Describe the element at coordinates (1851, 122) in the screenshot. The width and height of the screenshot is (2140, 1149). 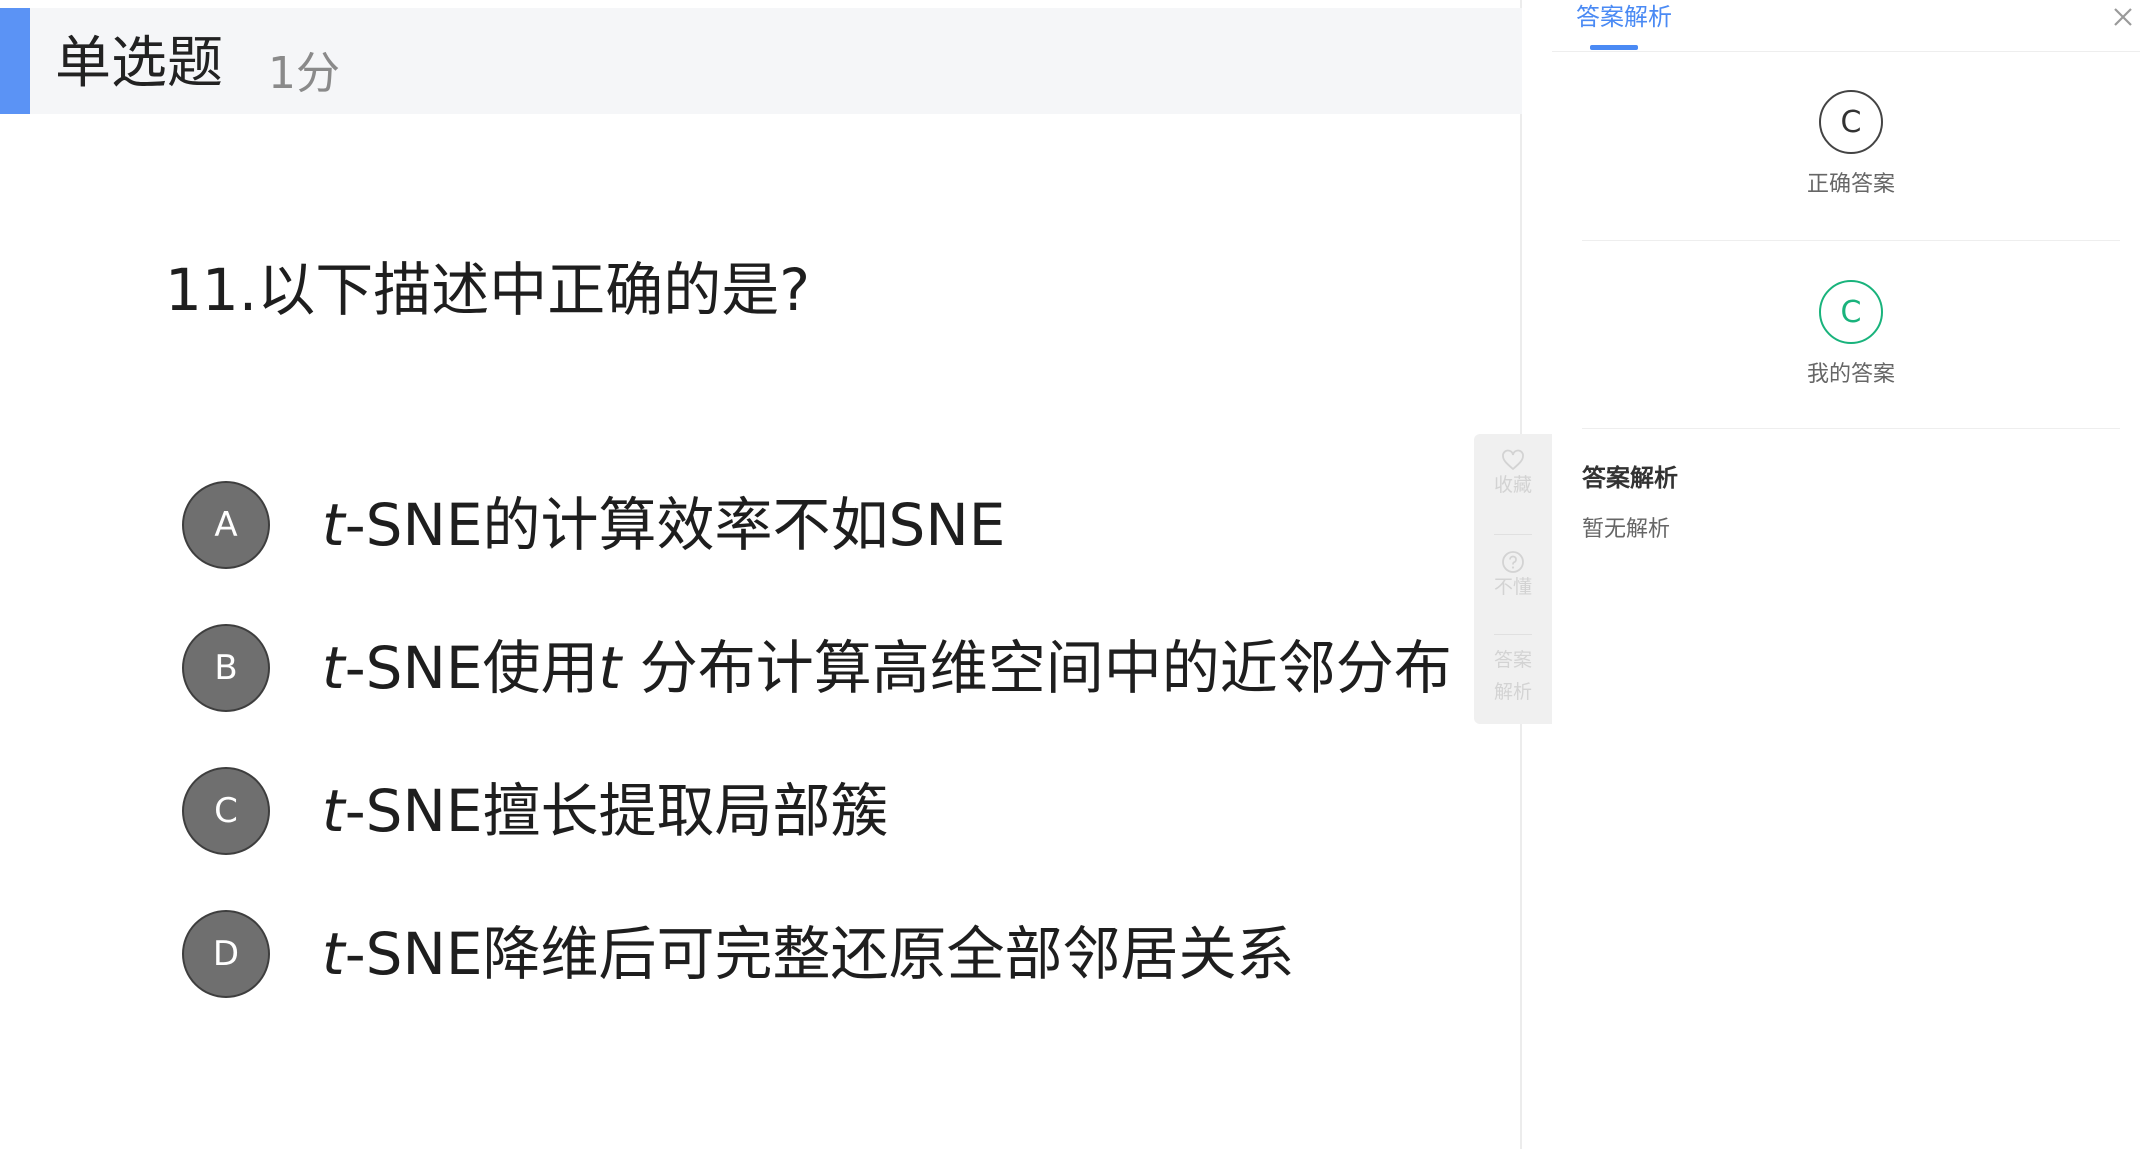
I see `correct-answer-badge: C` at that location.